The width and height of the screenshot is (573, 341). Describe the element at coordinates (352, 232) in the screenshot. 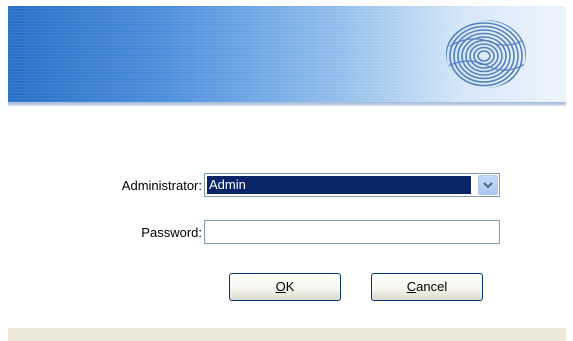

I see `password-field` at that location.